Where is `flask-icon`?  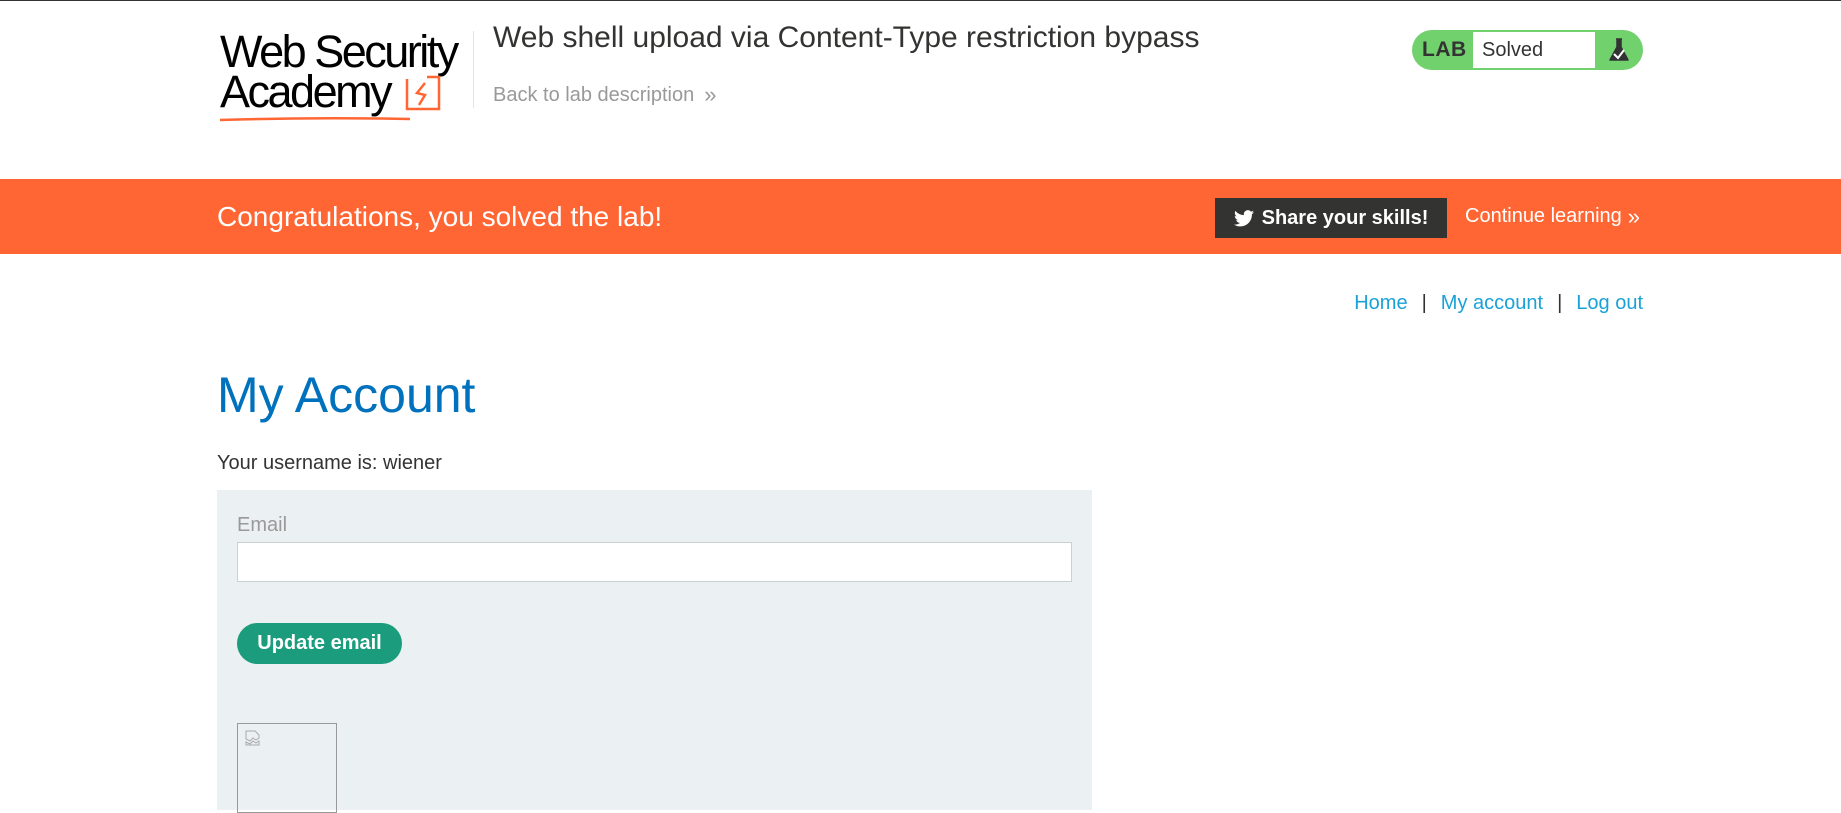 flask-icon is located at coordinates (1619, 50).